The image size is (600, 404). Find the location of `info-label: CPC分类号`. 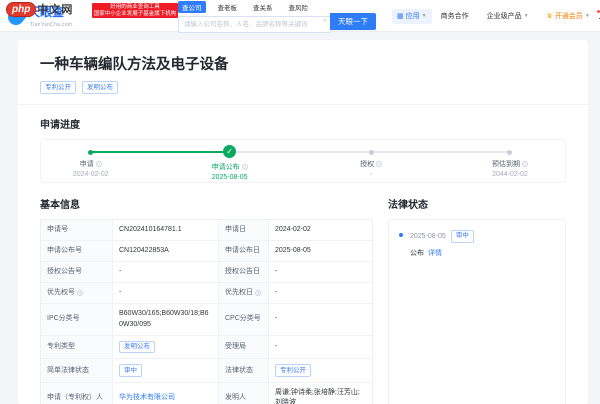

info-label: CPC分类号 is located at coordinates (244, 320).